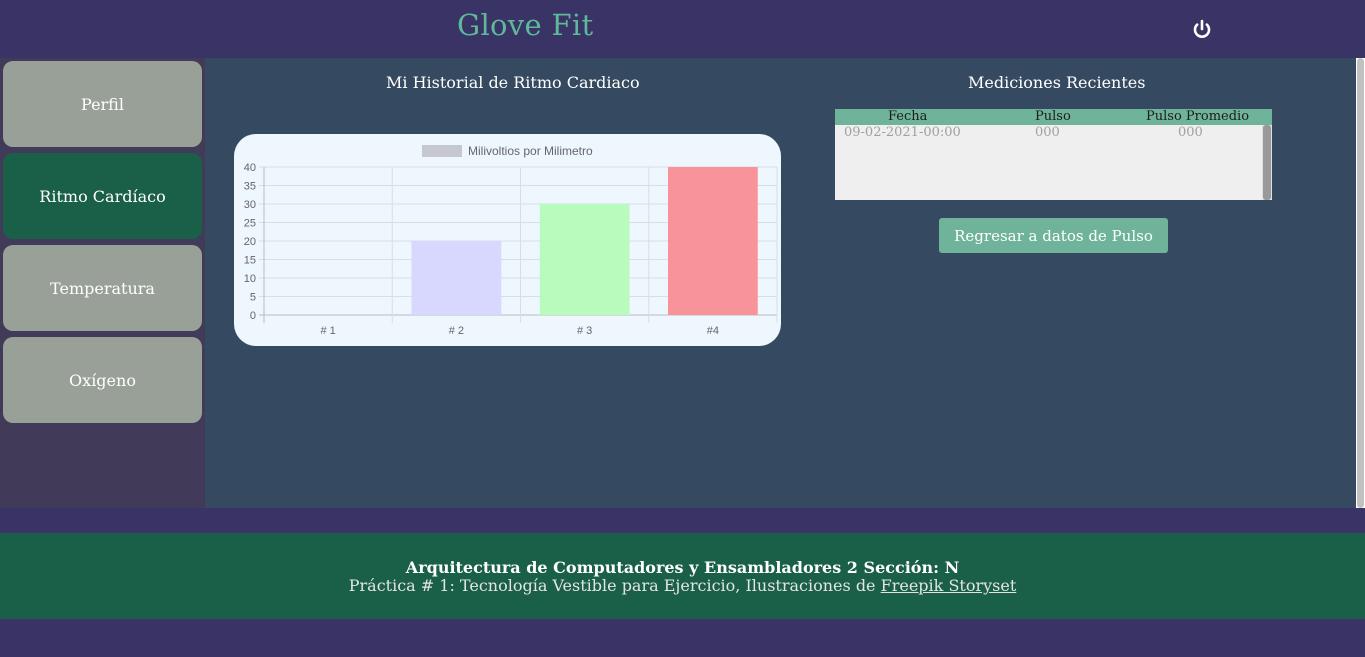  I want to click on column-header-pulso-promedio: Pulso Promedio, so click(1198, 116).